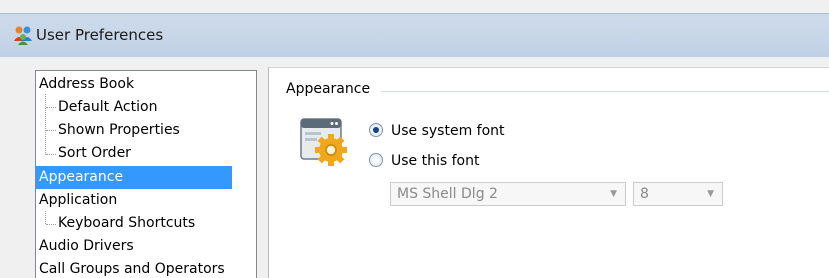 This screenshot has height=278, width=829. What do you see at coordinates (323, 142) in the screenshot?
I see `window-settings-icon` at bounding box center [323, 142].